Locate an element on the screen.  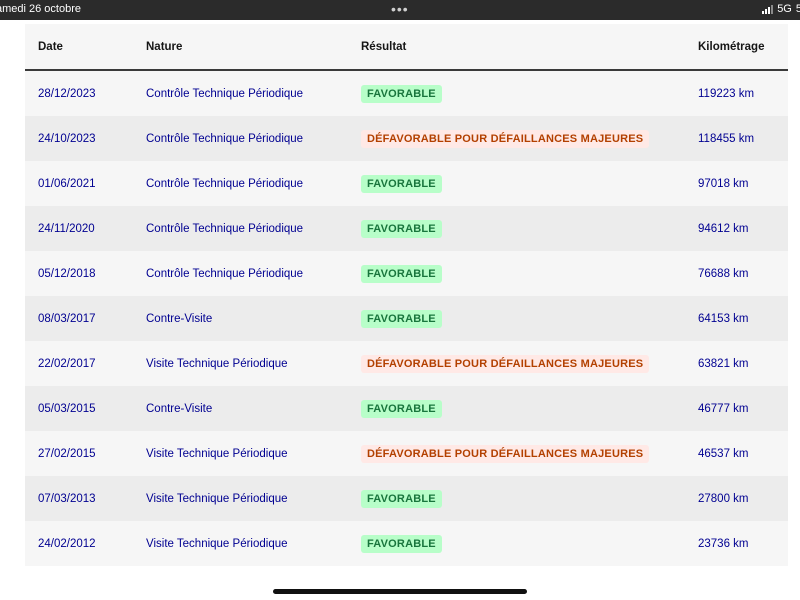
more-dots-icon: ••• is located at coordinates (400, 9).